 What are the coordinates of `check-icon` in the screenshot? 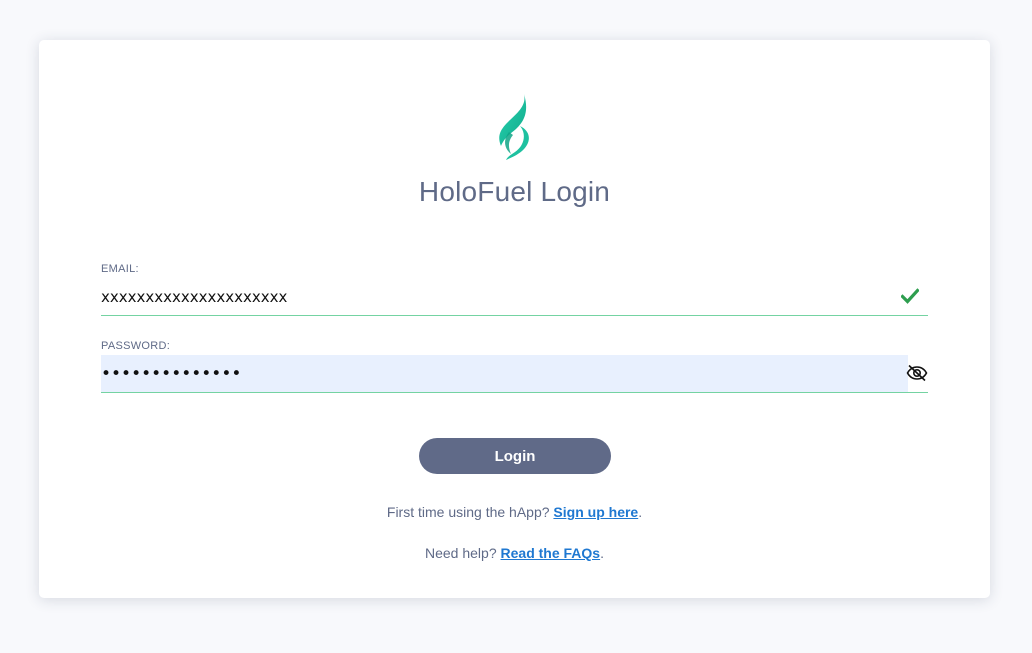 It's located at (910, 296).